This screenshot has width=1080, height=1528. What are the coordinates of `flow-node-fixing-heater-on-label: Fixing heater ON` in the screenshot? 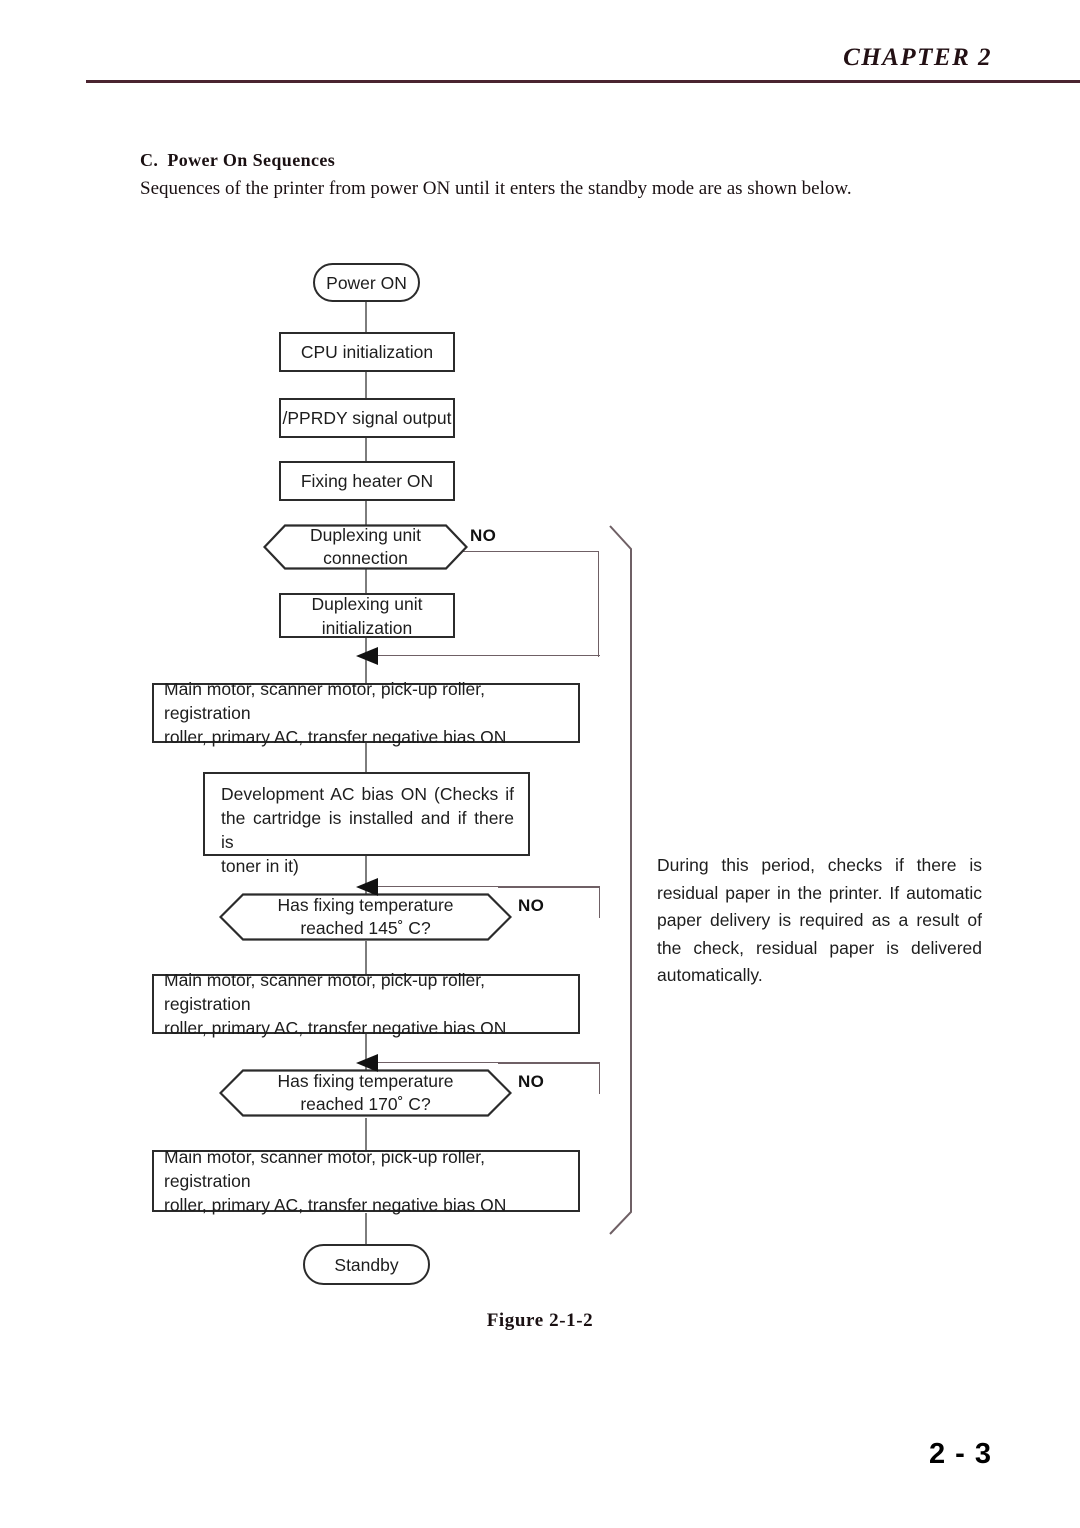 It's located at (367, 481).